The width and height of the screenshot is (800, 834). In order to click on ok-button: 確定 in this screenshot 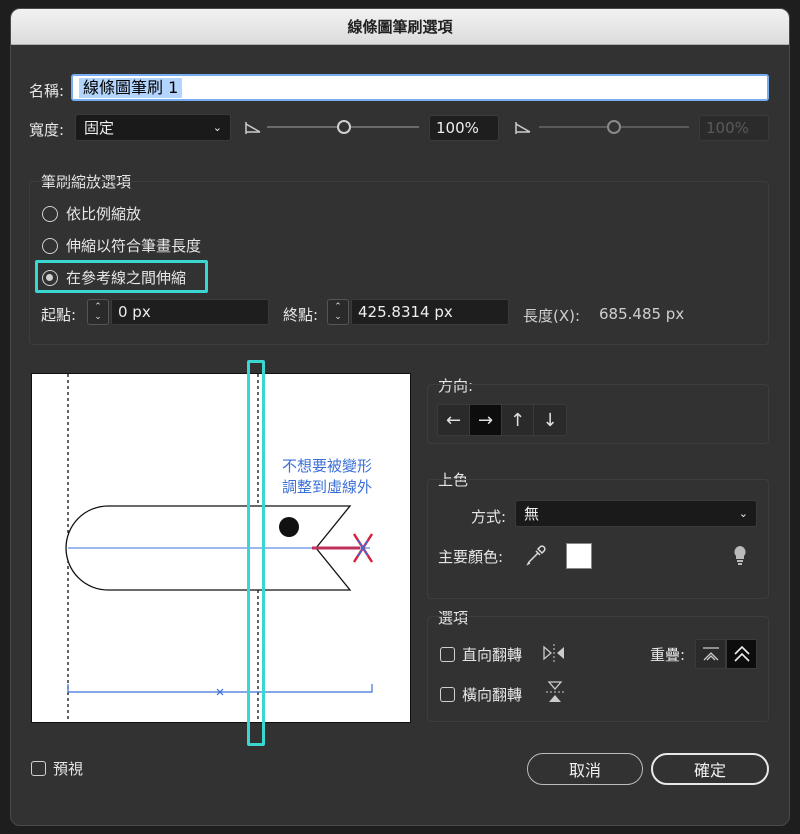, I will do `click(710, 769)`.